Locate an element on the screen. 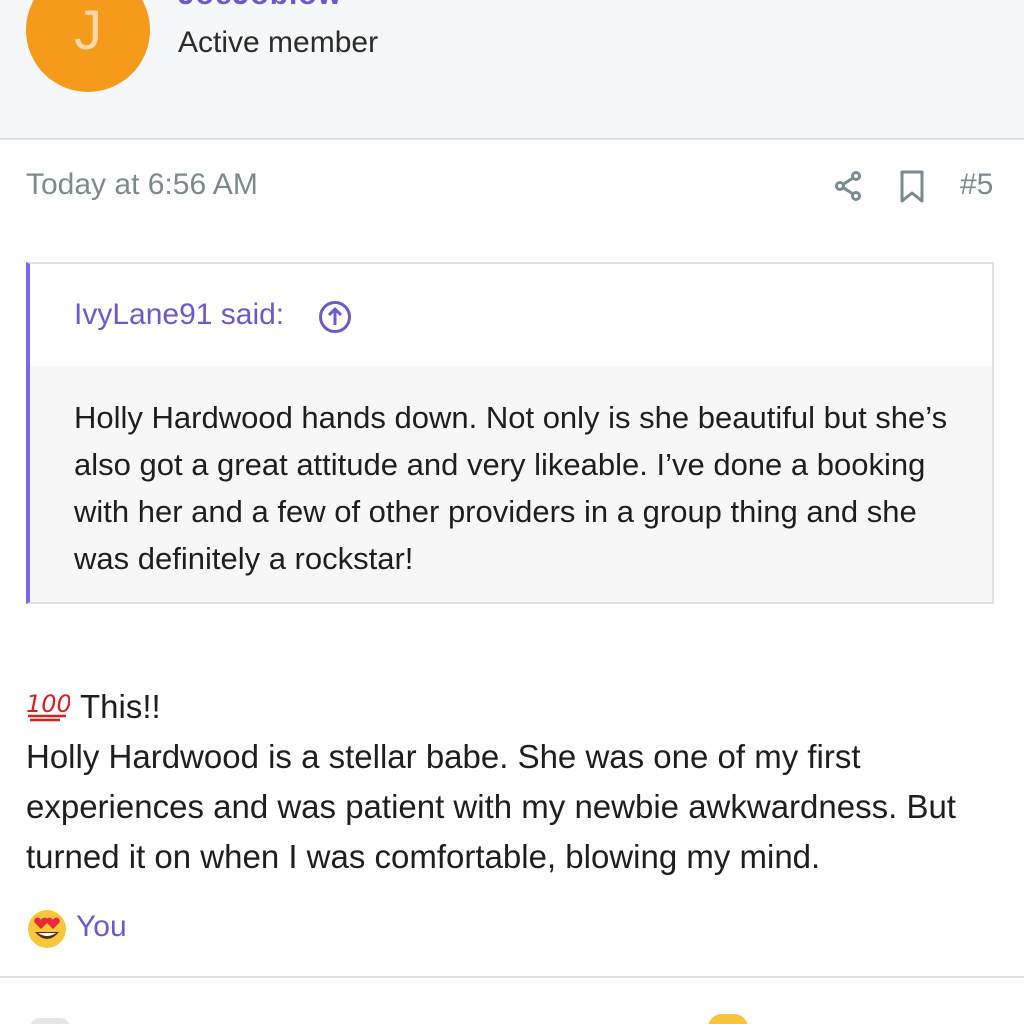 This screenshot has width=1024, height=1024. user-title: Active member is located at coordinates (278, 42).